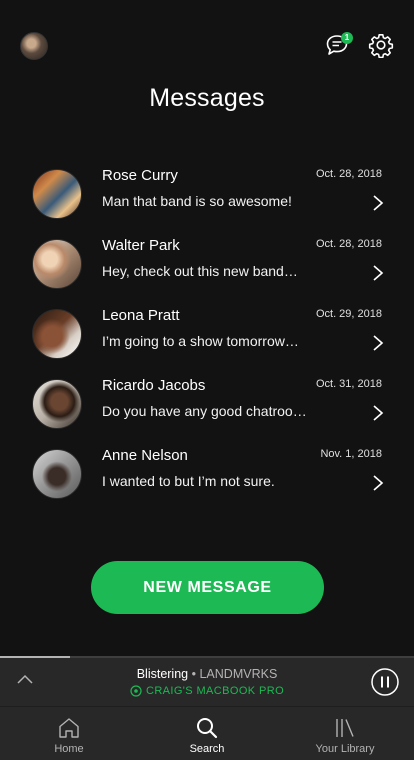 This screenshot has height=760, width=414. What do you see at coordinates (351, 454) in the screenshot?
I see `message-date: Nov. 1, 2018` at bounding box center [351, 454].